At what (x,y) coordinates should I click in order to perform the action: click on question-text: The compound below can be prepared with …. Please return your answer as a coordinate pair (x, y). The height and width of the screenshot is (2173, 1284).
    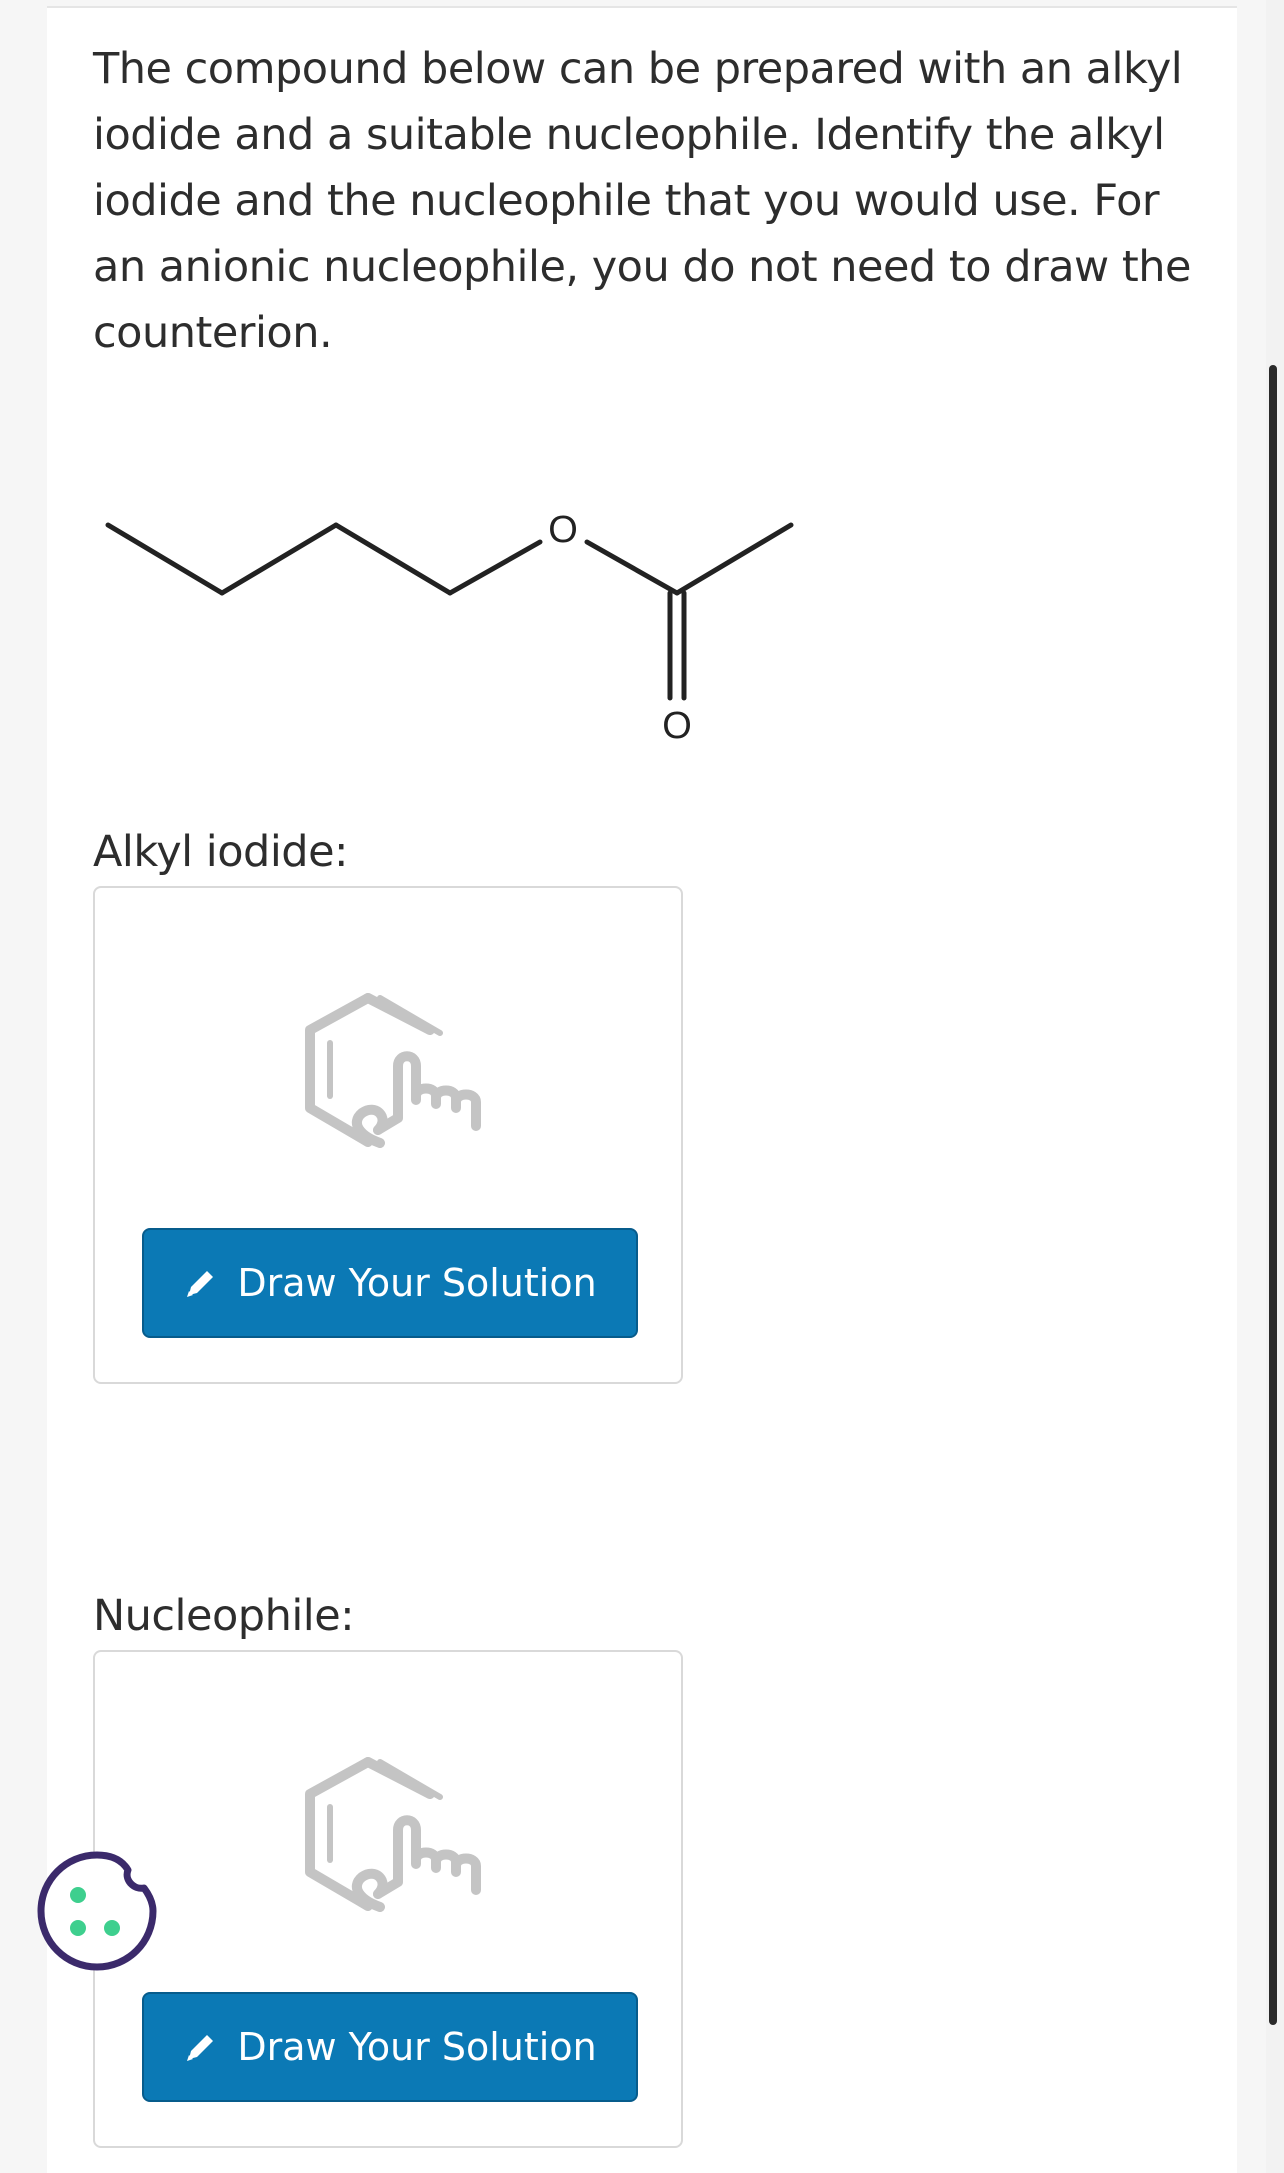
    Looking at the image, I should click on (642, 201).